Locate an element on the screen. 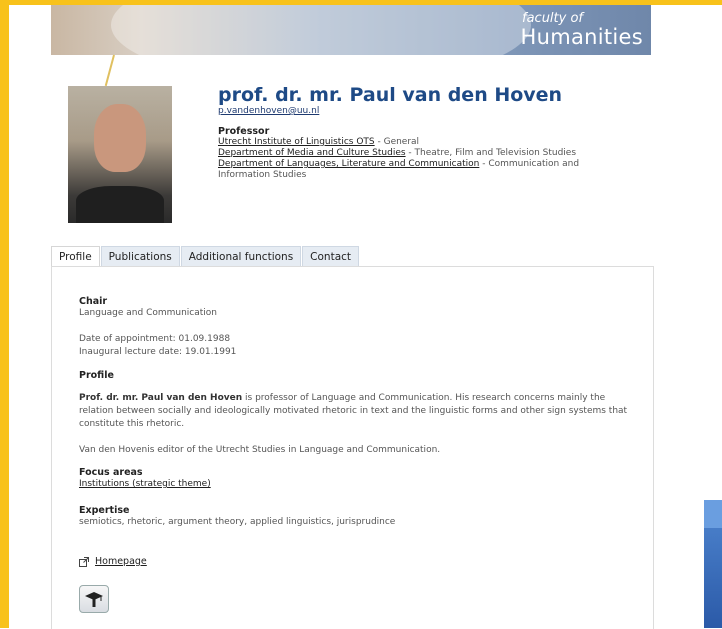 Image resolution: width=722 pixels, height=629 pixels. banner-swoosh is located at coordinates (321, 30).